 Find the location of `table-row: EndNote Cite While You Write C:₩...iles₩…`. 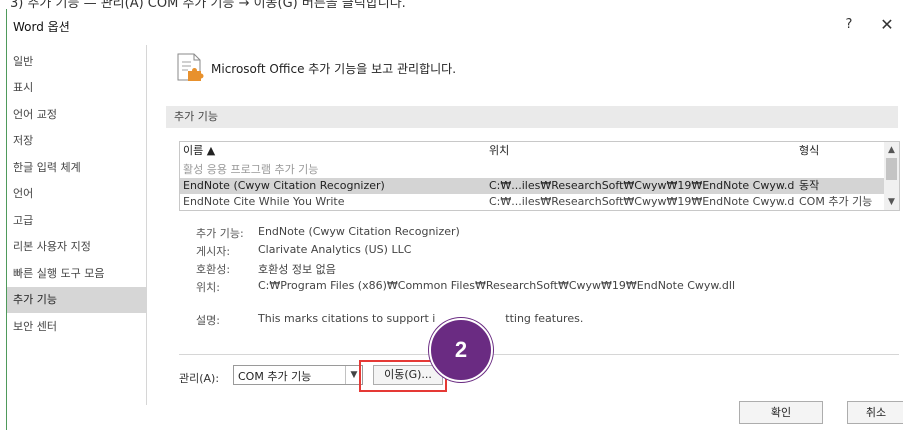

table-row: EndNote Cite While You Write C:₩...iles₩… is located at coordinates (532, 202).